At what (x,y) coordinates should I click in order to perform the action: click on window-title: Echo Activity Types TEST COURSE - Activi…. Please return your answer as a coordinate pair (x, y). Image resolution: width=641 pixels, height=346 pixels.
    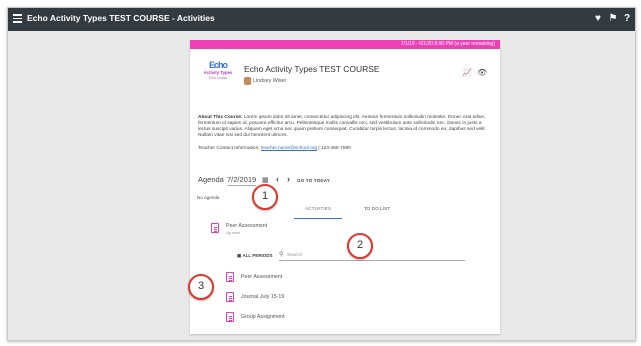
    Looking at the image, I should click on (121, 18).